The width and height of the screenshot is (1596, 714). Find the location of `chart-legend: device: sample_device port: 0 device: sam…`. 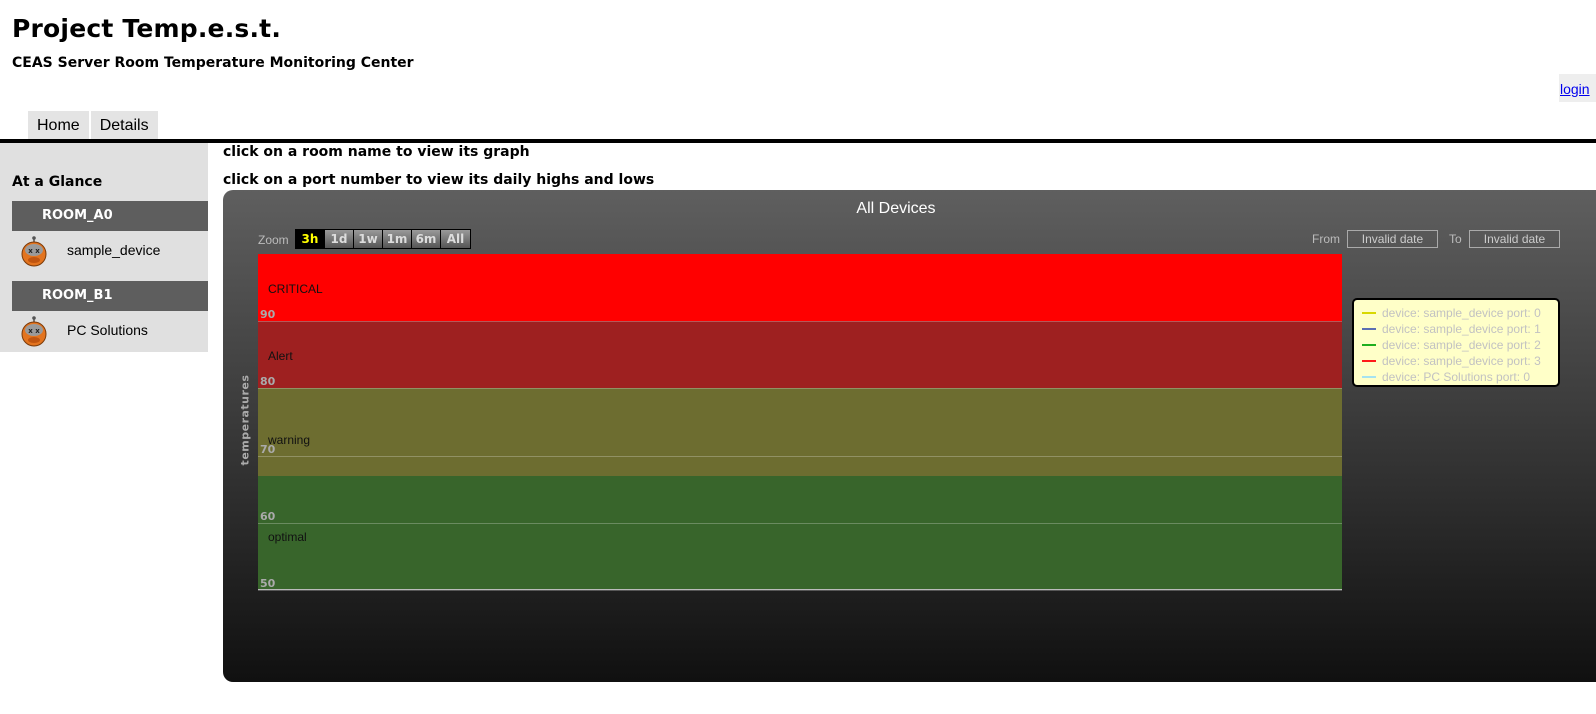

chart-legend: device: sample_device port: 0 device: sam… is located at coordinates (1456, 342).